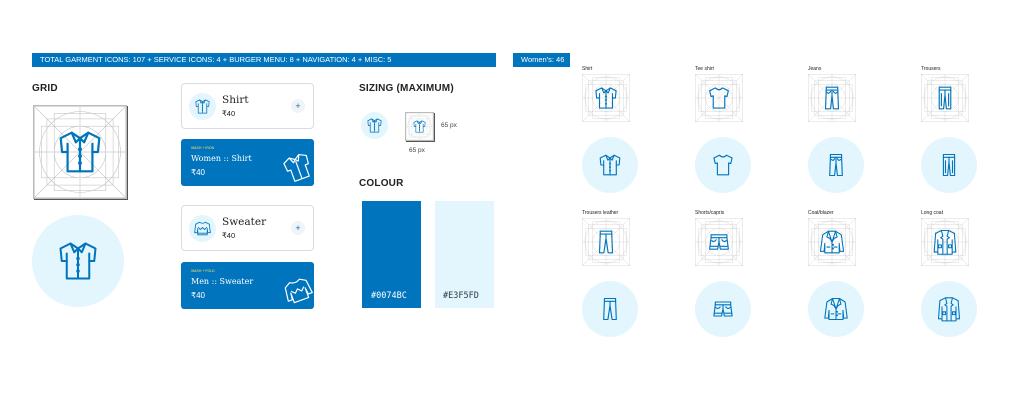 This screenshot has width=1024, height=404. I want to click on womens-count-banner: Women's: 46, so click(541, 60).